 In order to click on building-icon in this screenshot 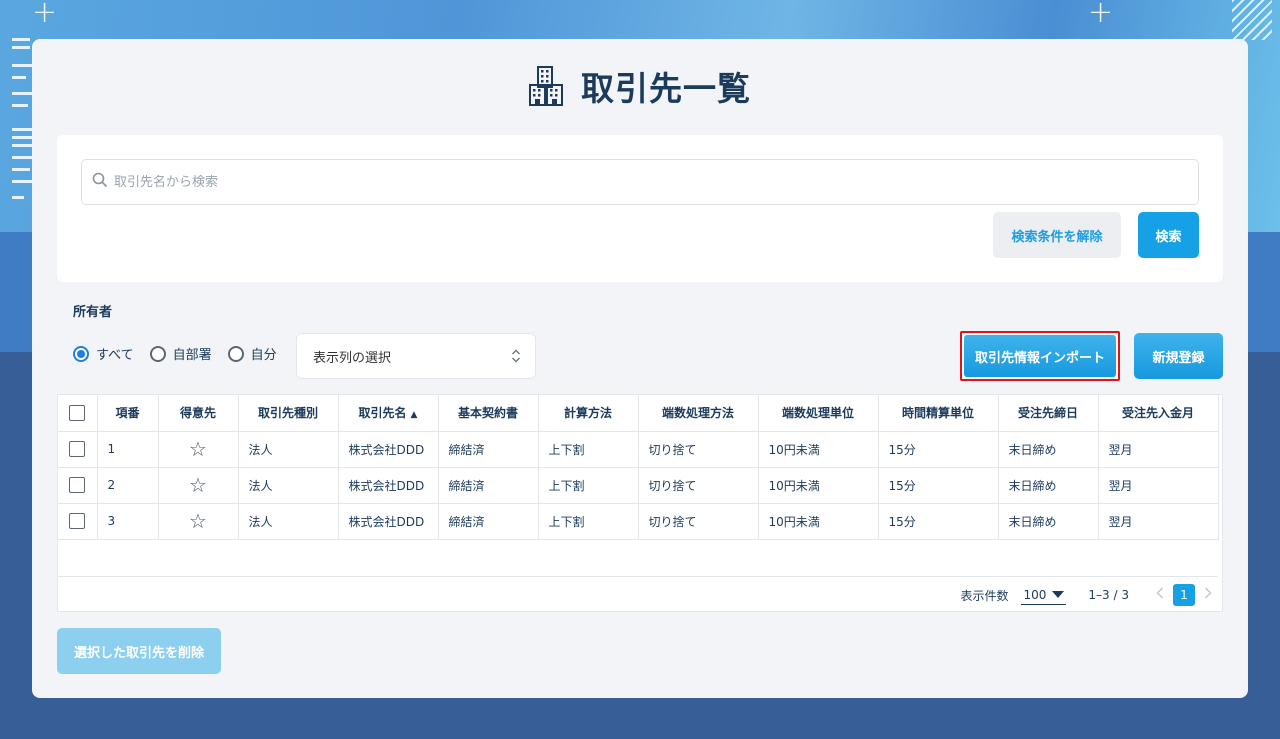, I will do `click(546, 86)`.